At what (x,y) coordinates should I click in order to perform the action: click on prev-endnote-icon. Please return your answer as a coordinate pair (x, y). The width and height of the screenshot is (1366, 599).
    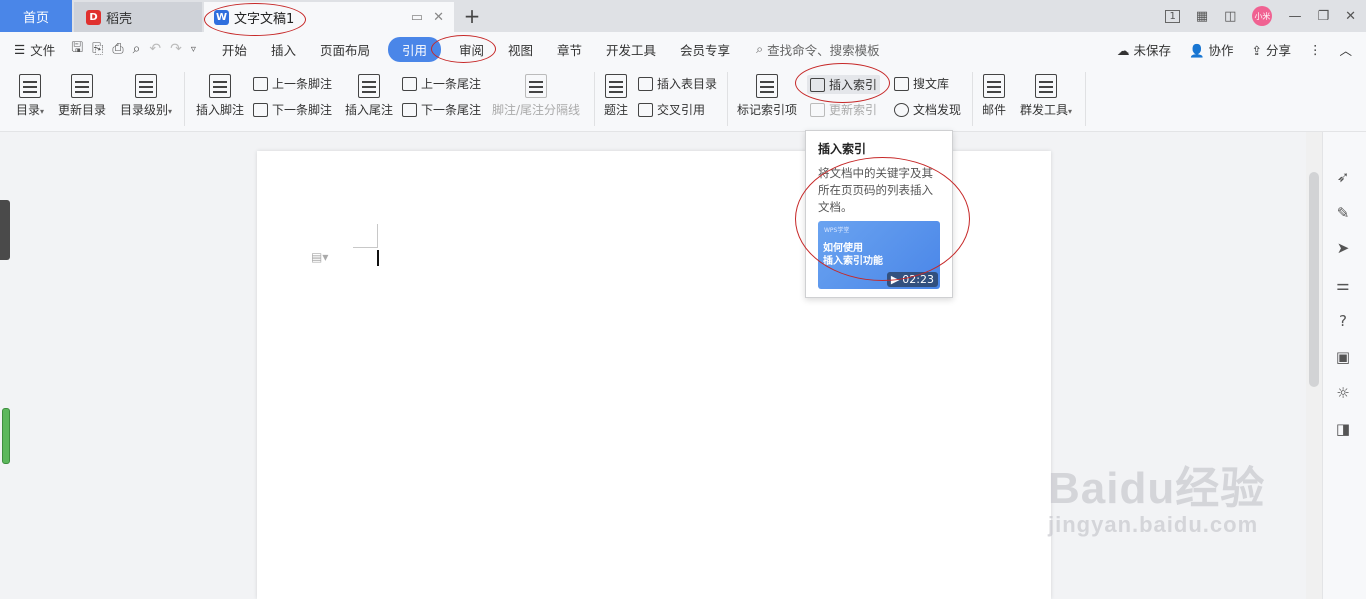
    Looking at the image, I should click on (409, 83).